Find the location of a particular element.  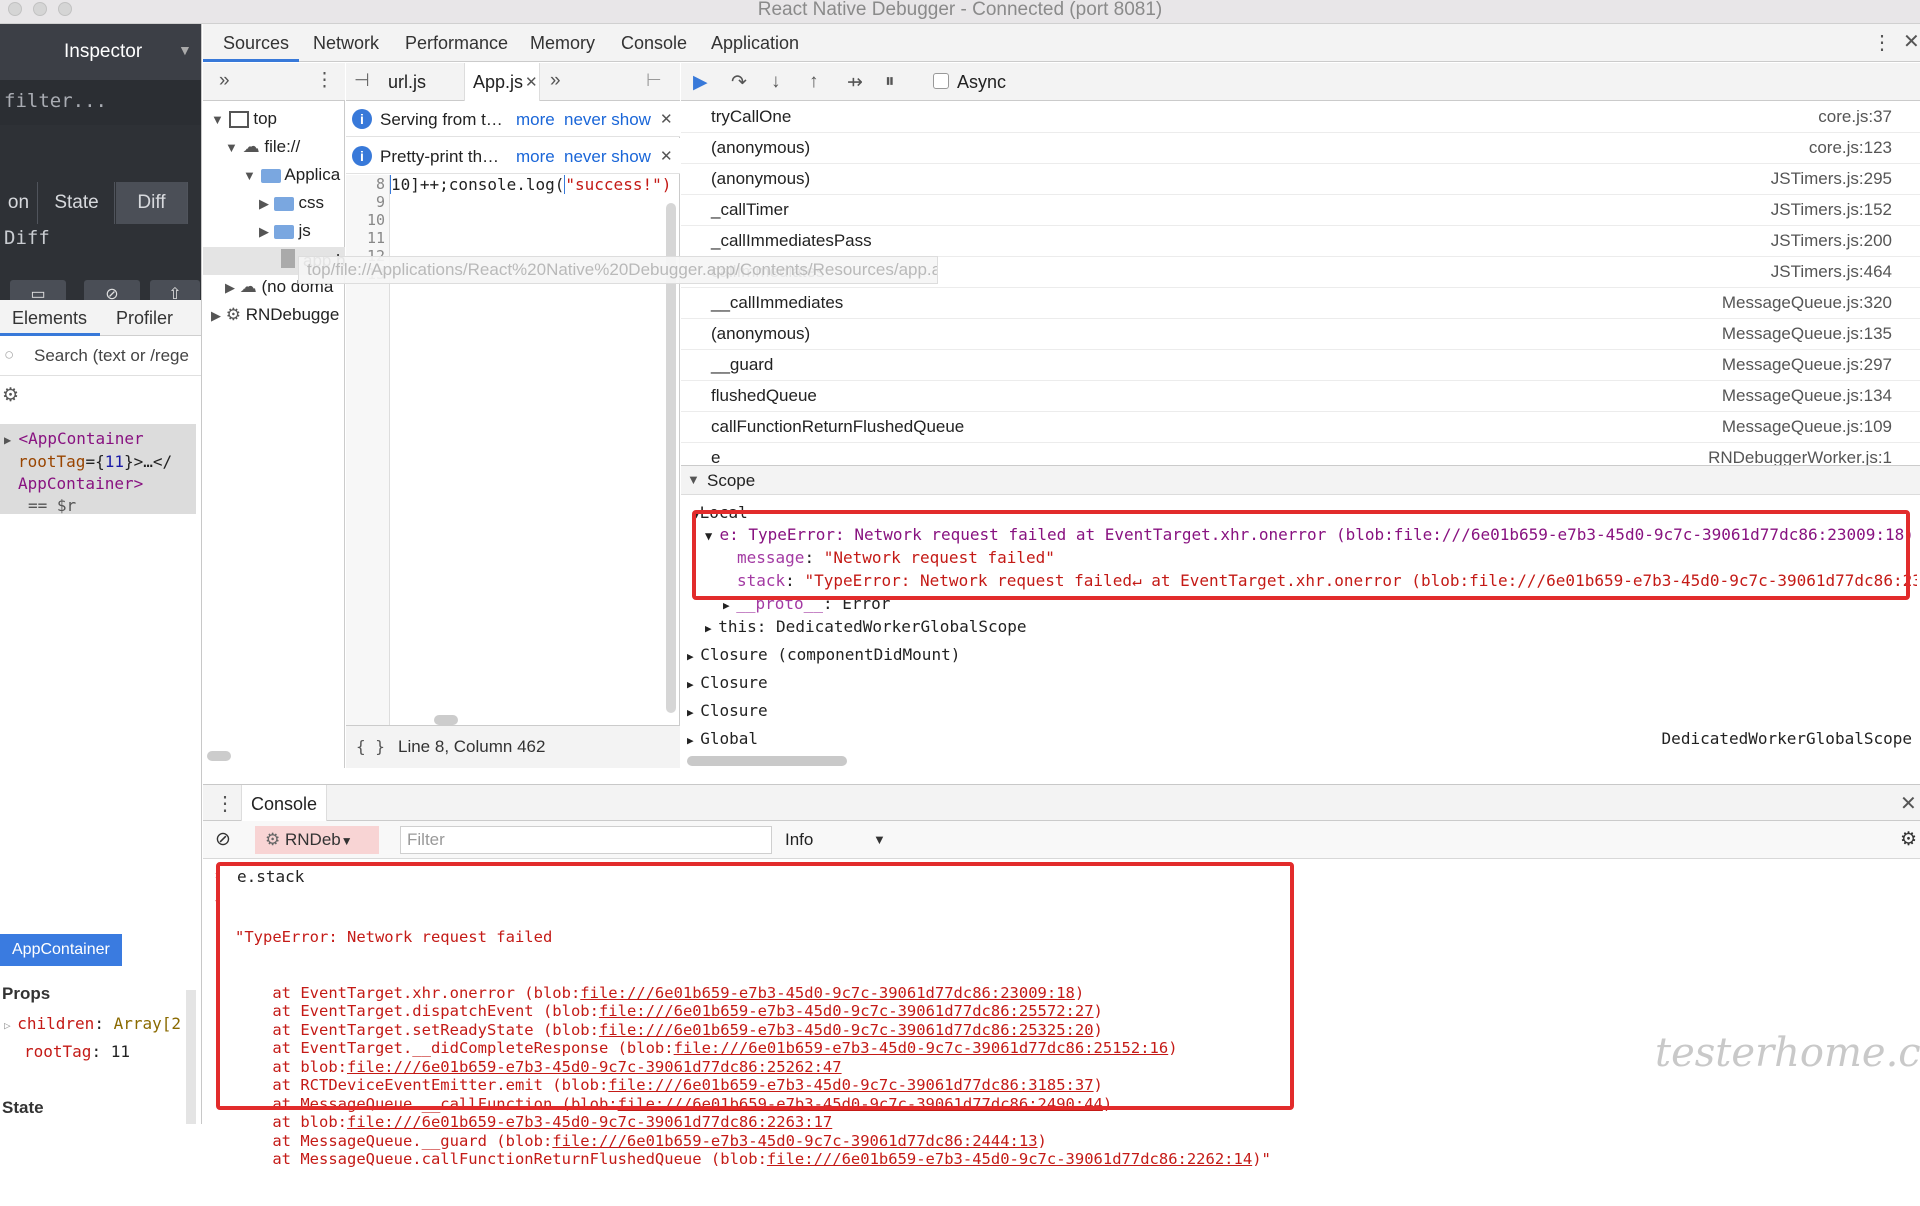

selected-component-chip: AppContainer is located at coordinates (61, 950).